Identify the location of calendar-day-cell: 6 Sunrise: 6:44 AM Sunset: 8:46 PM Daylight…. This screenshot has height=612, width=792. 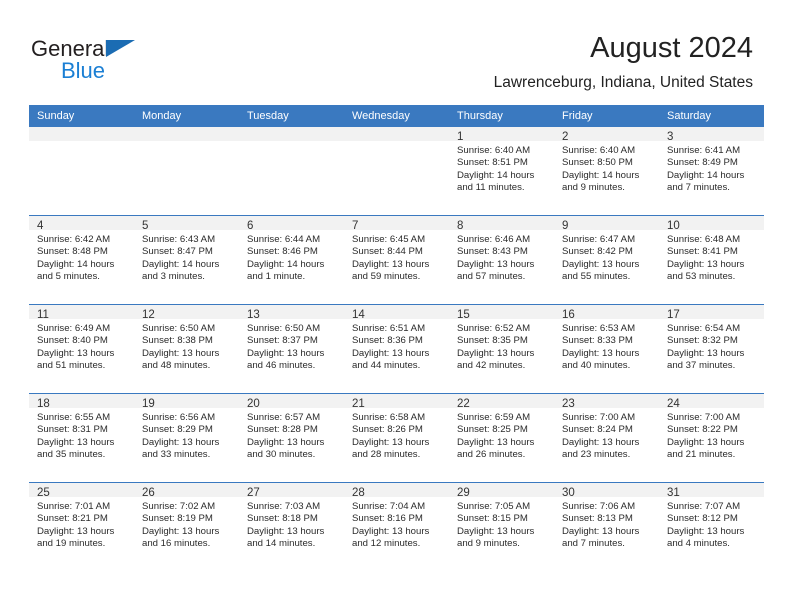
(291, 260).